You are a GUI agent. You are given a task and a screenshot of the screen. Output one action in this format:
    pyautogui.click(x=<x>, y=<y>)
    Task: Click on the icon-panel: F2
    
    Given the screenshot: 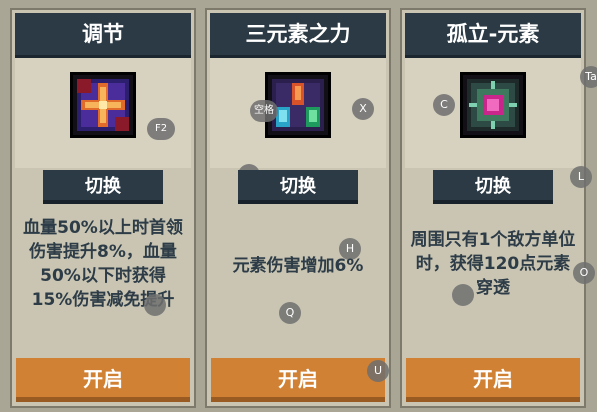 What is the action you would take?
    pyautogui.click(x=103, y=113)
    